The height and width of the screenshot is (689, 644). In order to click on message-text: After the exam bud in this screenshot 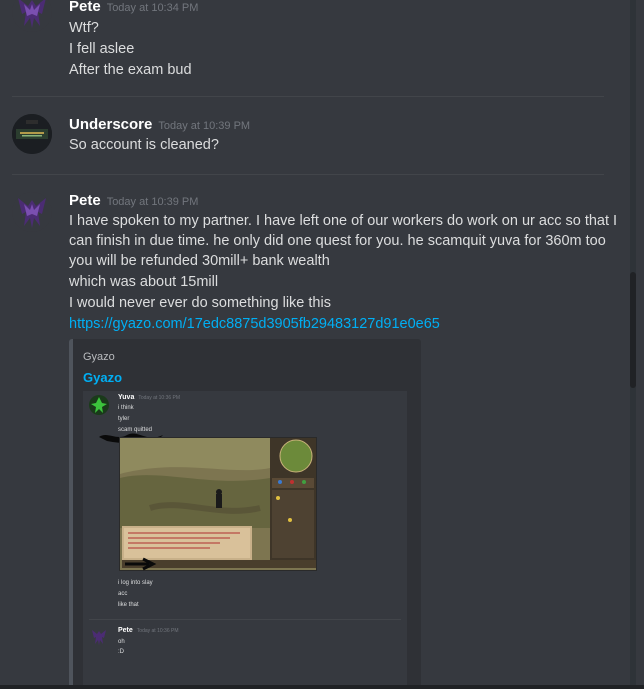, I will do `click(130, 70)`.